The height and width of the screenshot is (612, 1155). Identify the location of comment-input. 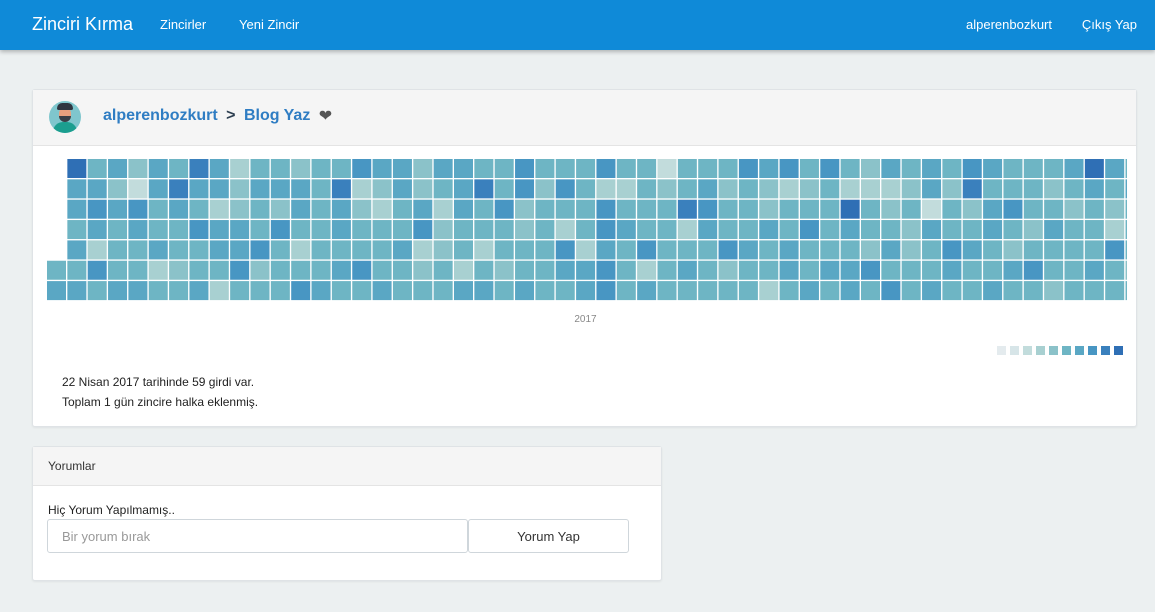
(257, 536).